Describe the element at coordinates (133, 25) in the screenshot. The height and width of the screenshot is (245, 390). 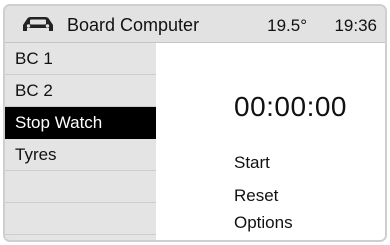
I see `page-title: Board Computer` at that location.